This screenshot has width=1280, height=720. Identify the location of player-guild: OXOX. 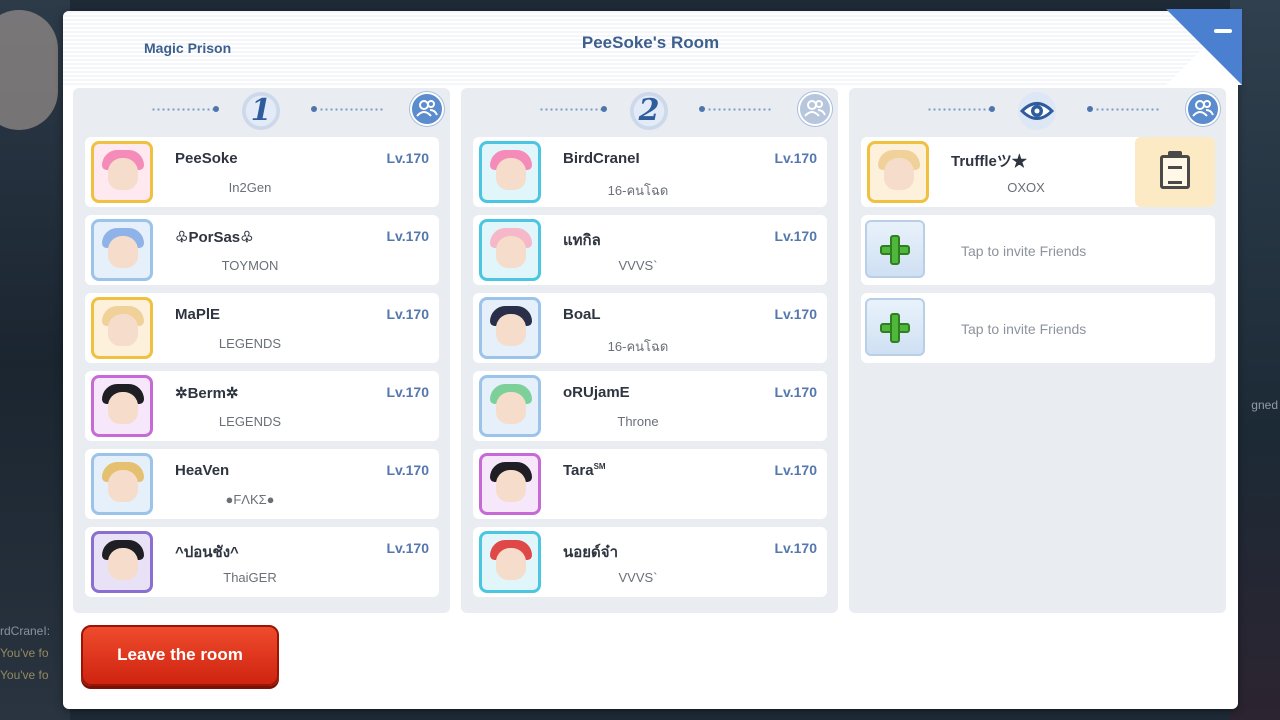
(1026, 187).